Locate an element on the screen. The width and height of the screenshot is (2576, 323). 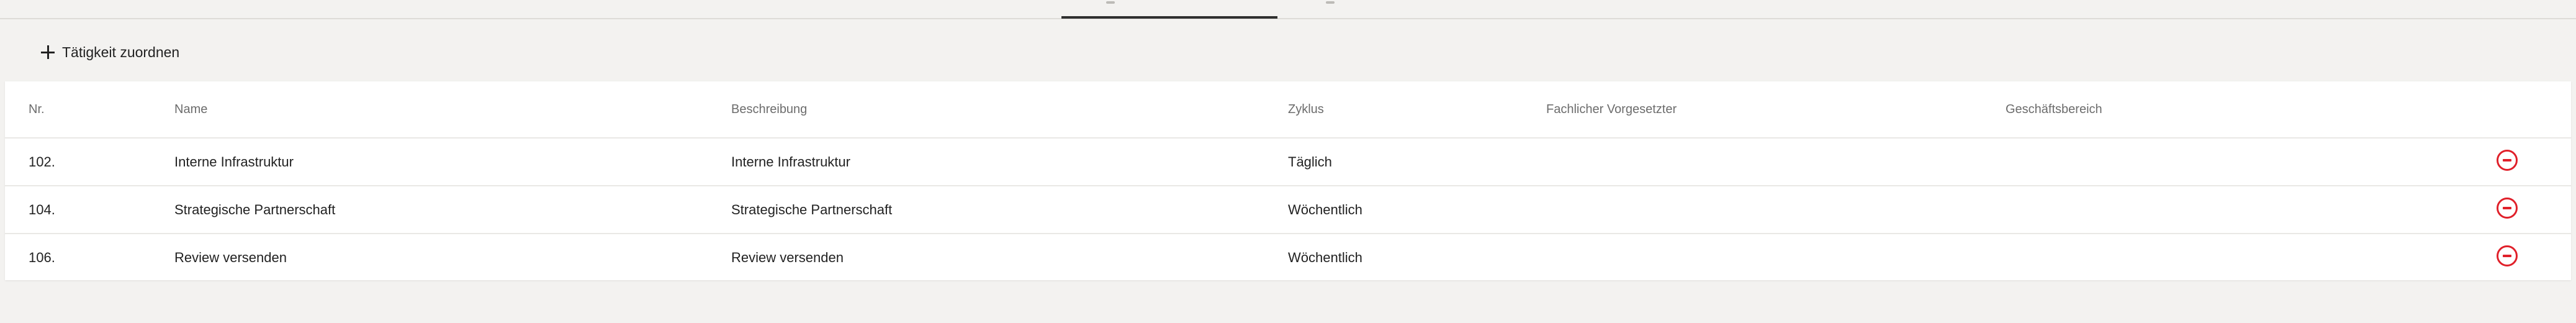
tab-next is located at coordinates (1330, 3).